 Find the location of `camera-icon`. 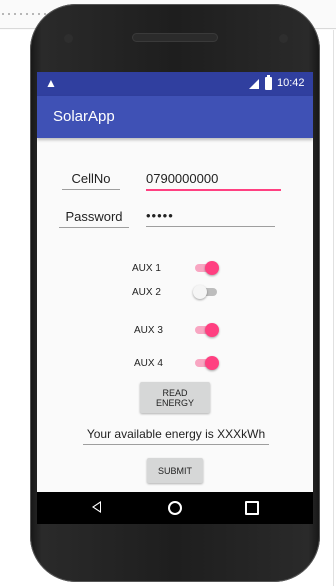

camera-icon is located at coordinates (68, 38).